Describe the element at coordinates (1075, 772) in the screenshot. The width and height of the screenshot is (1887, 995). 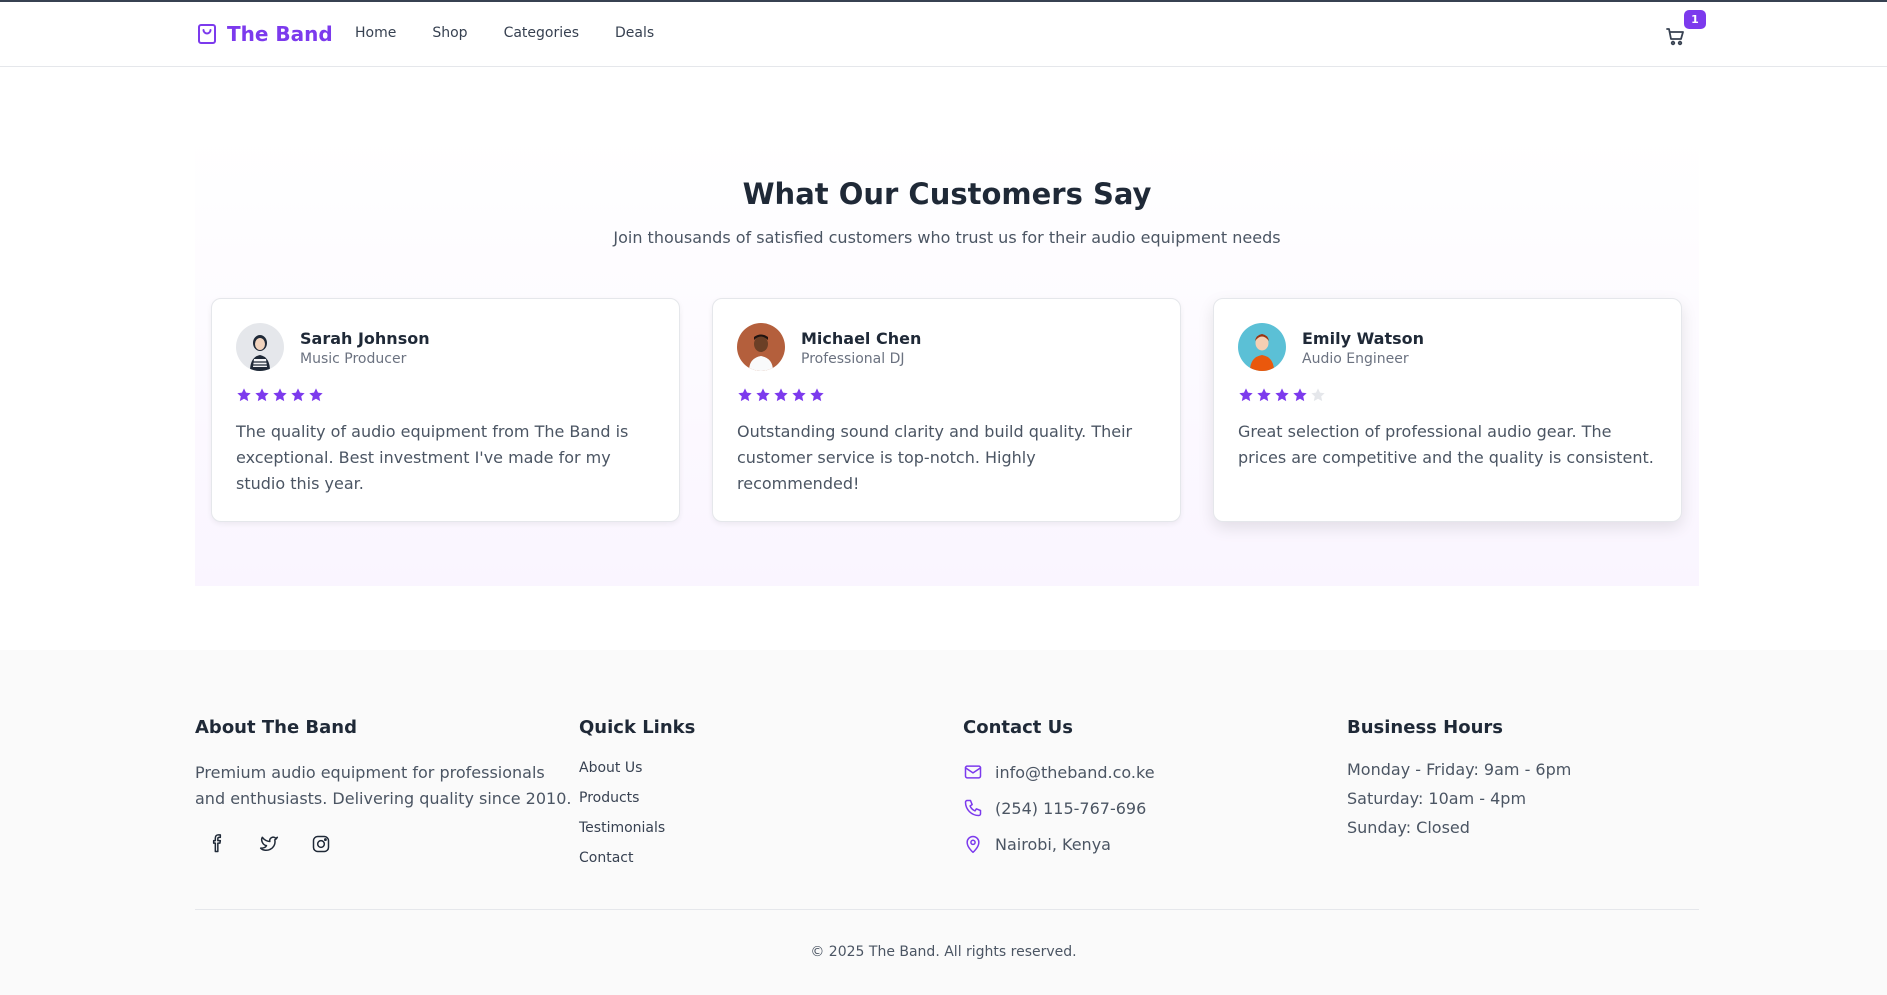
I see `contact-email-text: info@theband.co.ke` at that location.